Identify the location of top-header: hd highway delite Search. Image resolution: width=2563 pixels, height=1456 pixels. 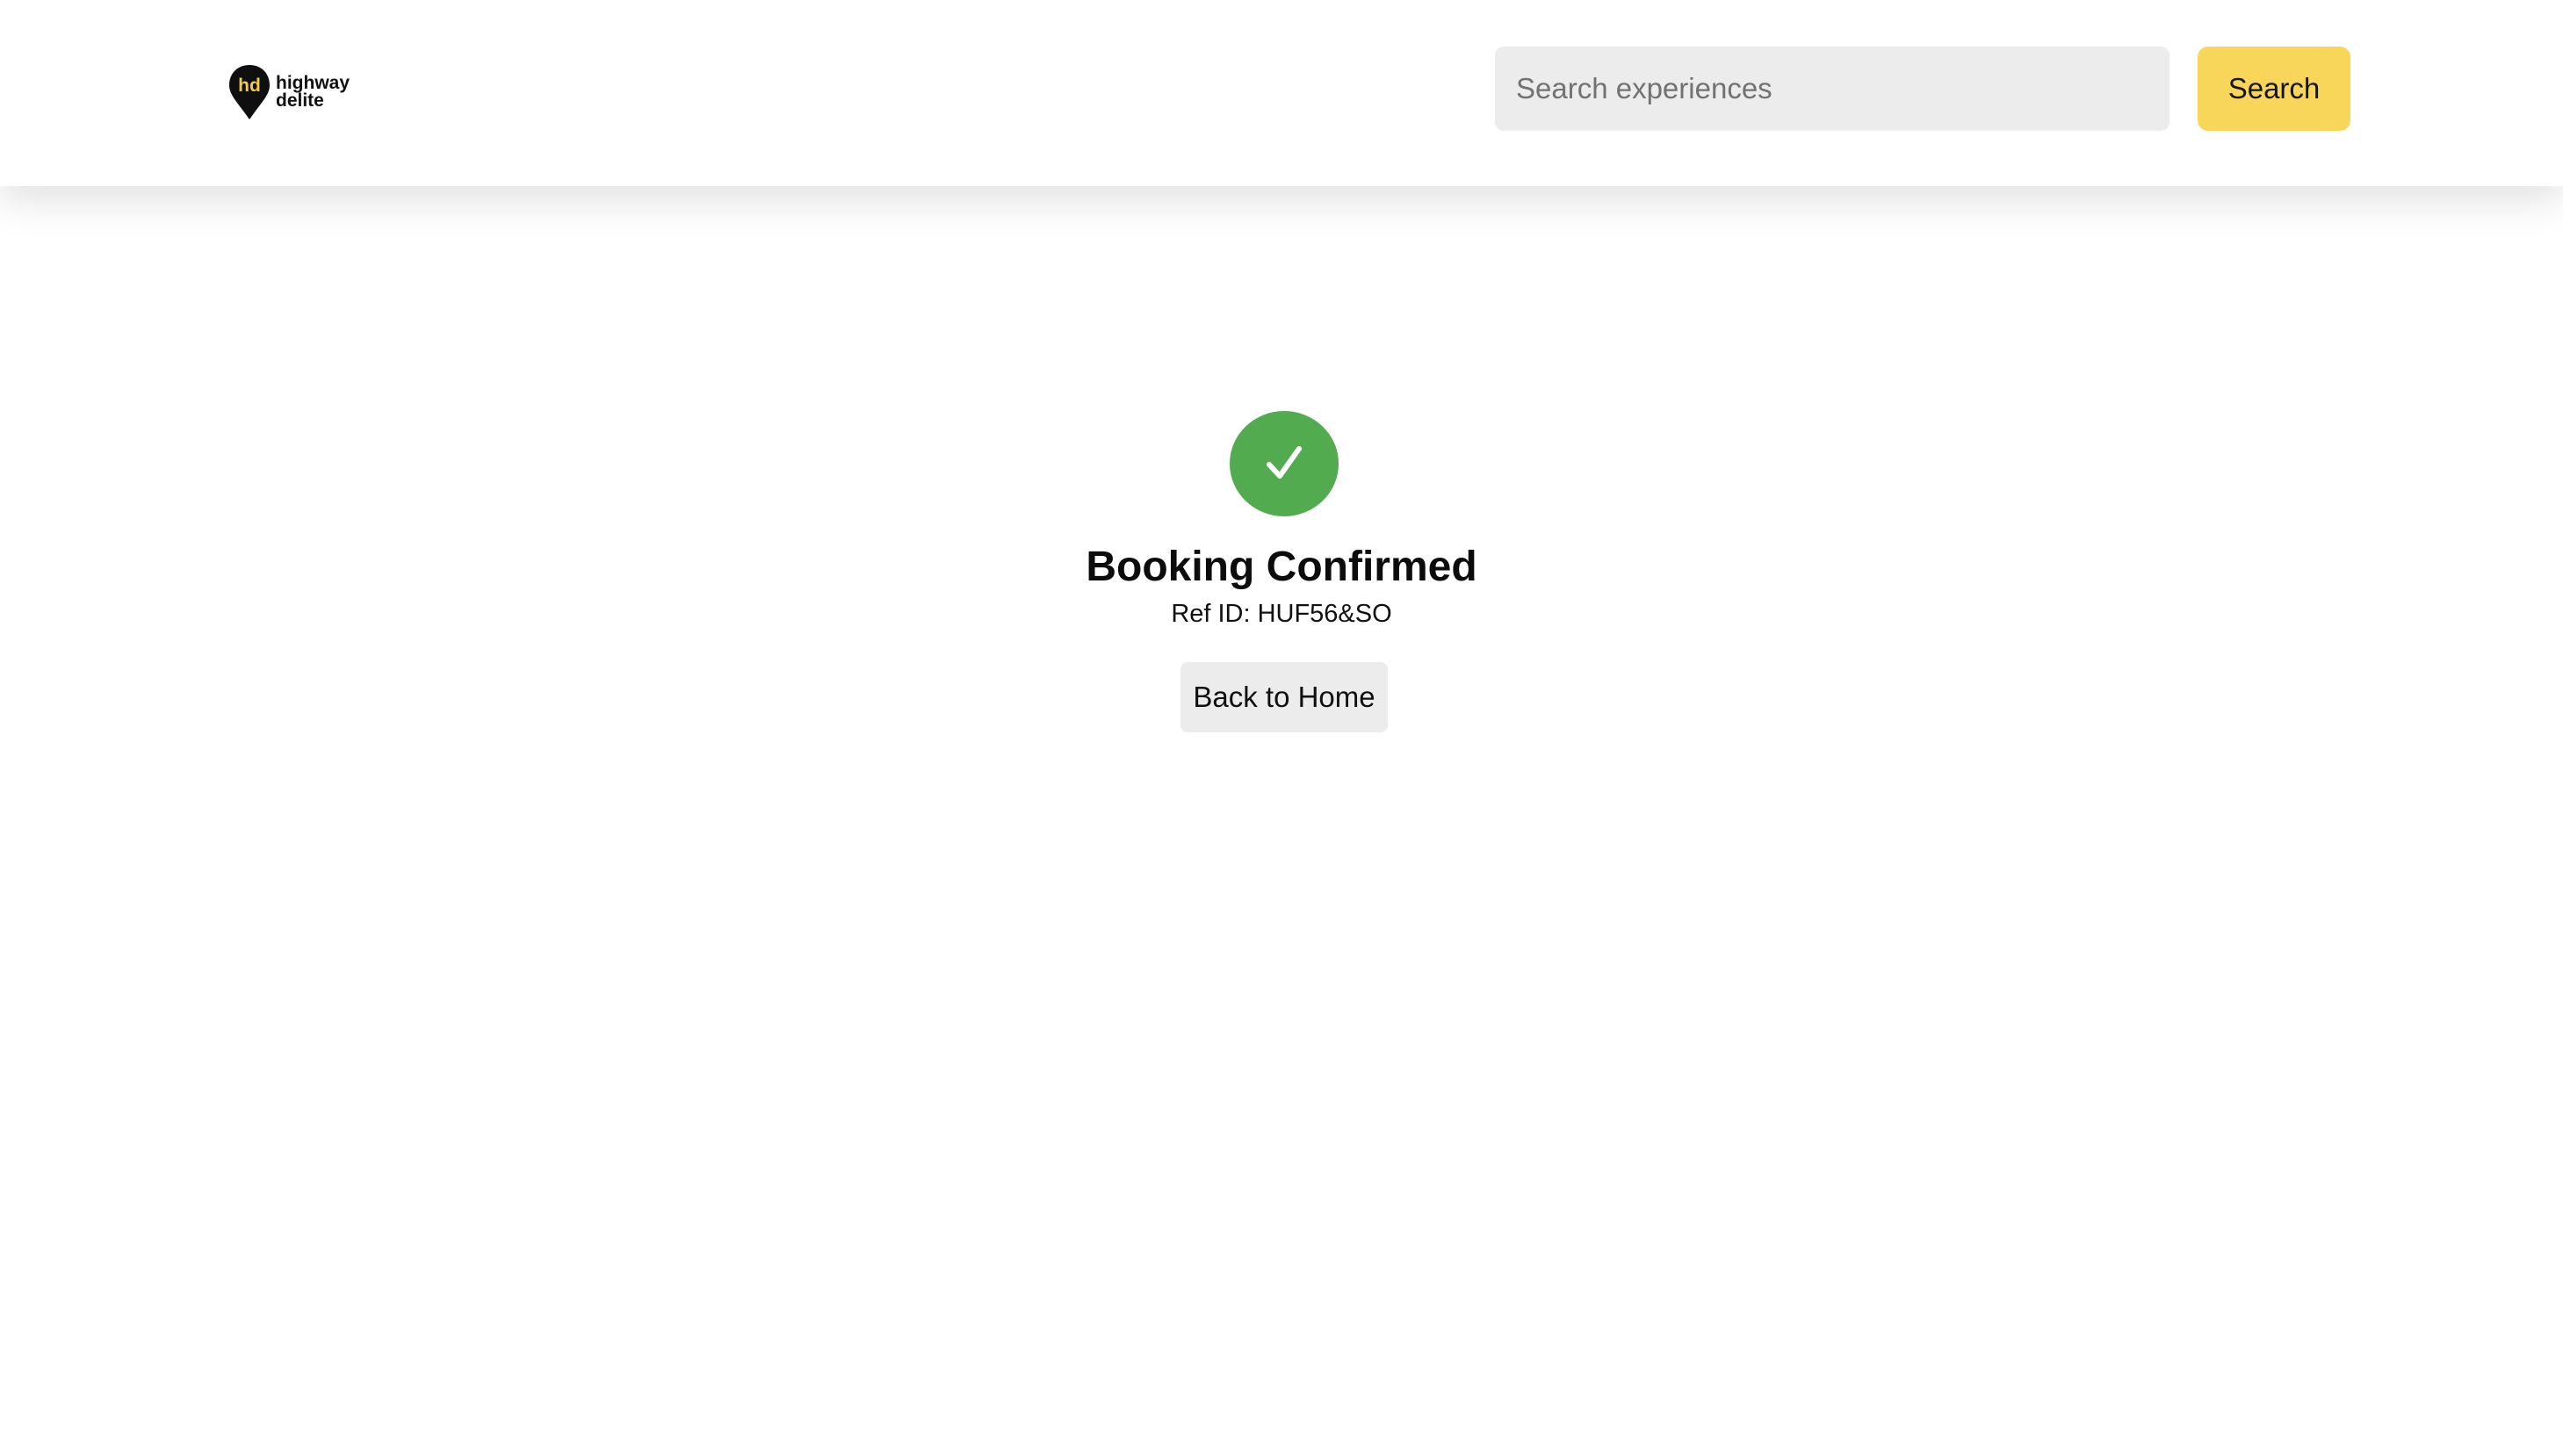
(1281, 93).